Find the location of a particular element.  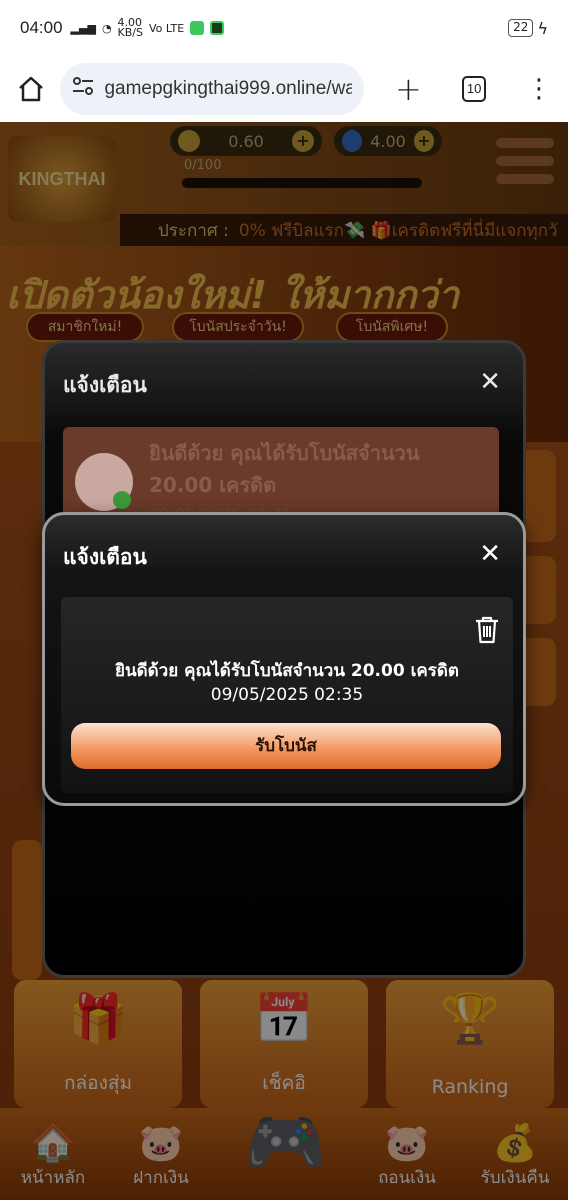

browser-toolbar: gamepgkingthai999.online/wa + 10 ⋮ is located at coordinates (284, 89).